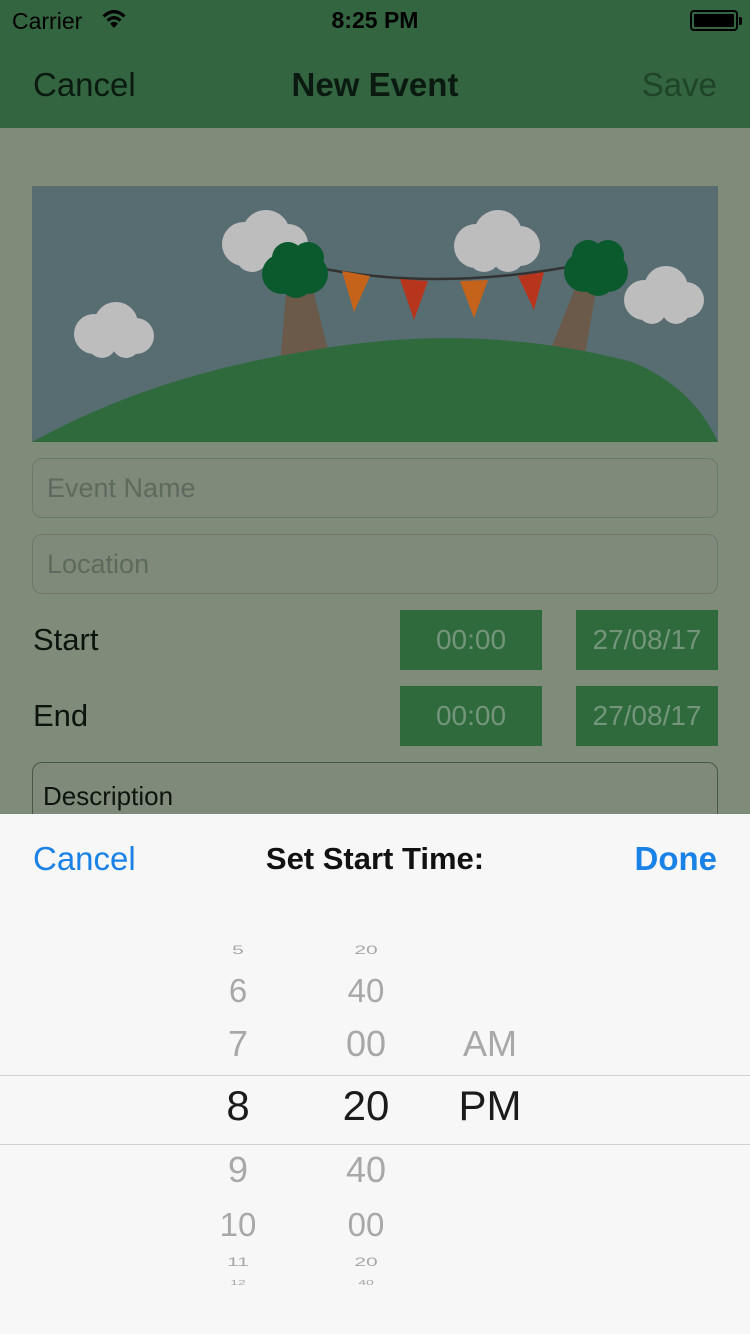  What do you see at coordinates (375, 84) in the screenshot?
I see `nav-bar: Cancel New Event Save` at bounding box center [375, 84].